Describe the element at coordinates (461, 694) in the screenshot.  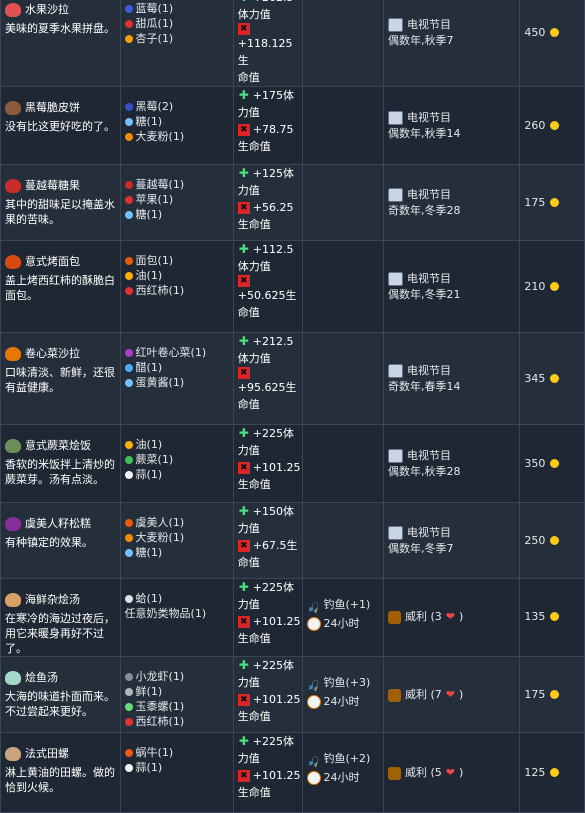
I see `npc-close: )` at that location.